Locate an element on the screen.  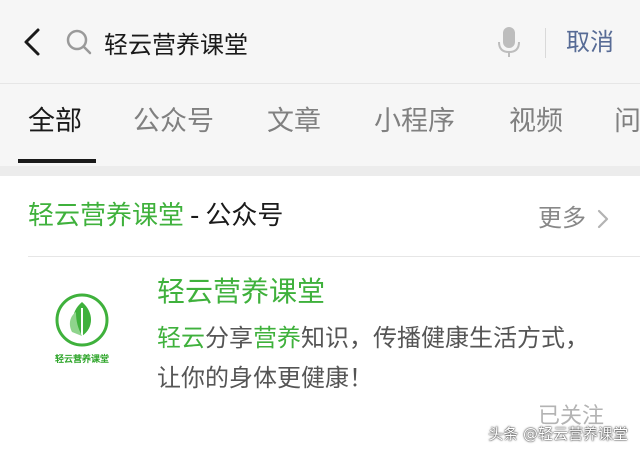
back-arrow-icon is located at coordinates (32, 42).